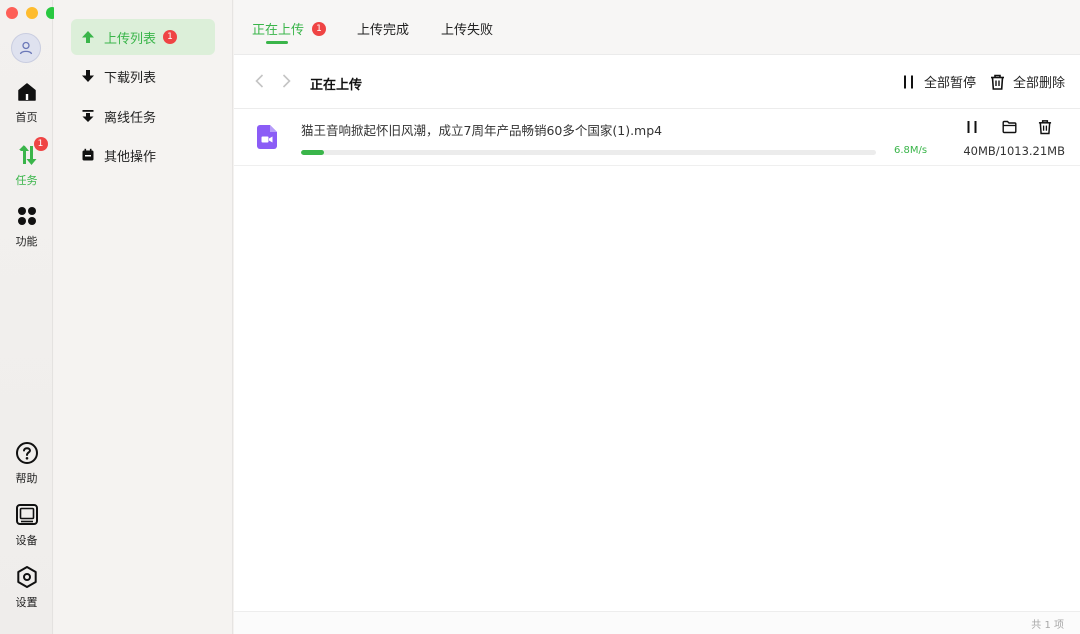  Describe the element at coordinates (29, 317) in the screenshot. I see `left-rail: 首页 1 任务 功能 帮助 设备 设置` at that location.